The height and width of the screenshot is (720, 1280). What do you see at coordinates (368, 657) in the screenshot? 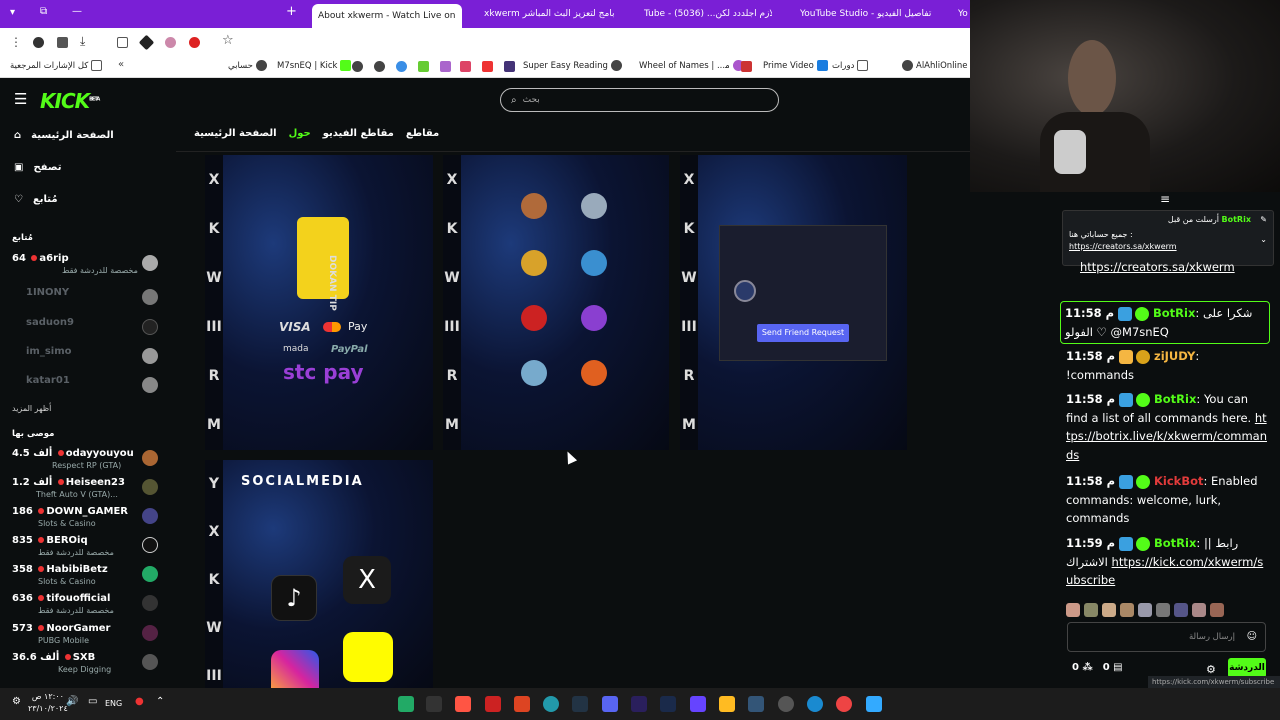
I see `snapchat-icon` at bounding box center [368, 657].